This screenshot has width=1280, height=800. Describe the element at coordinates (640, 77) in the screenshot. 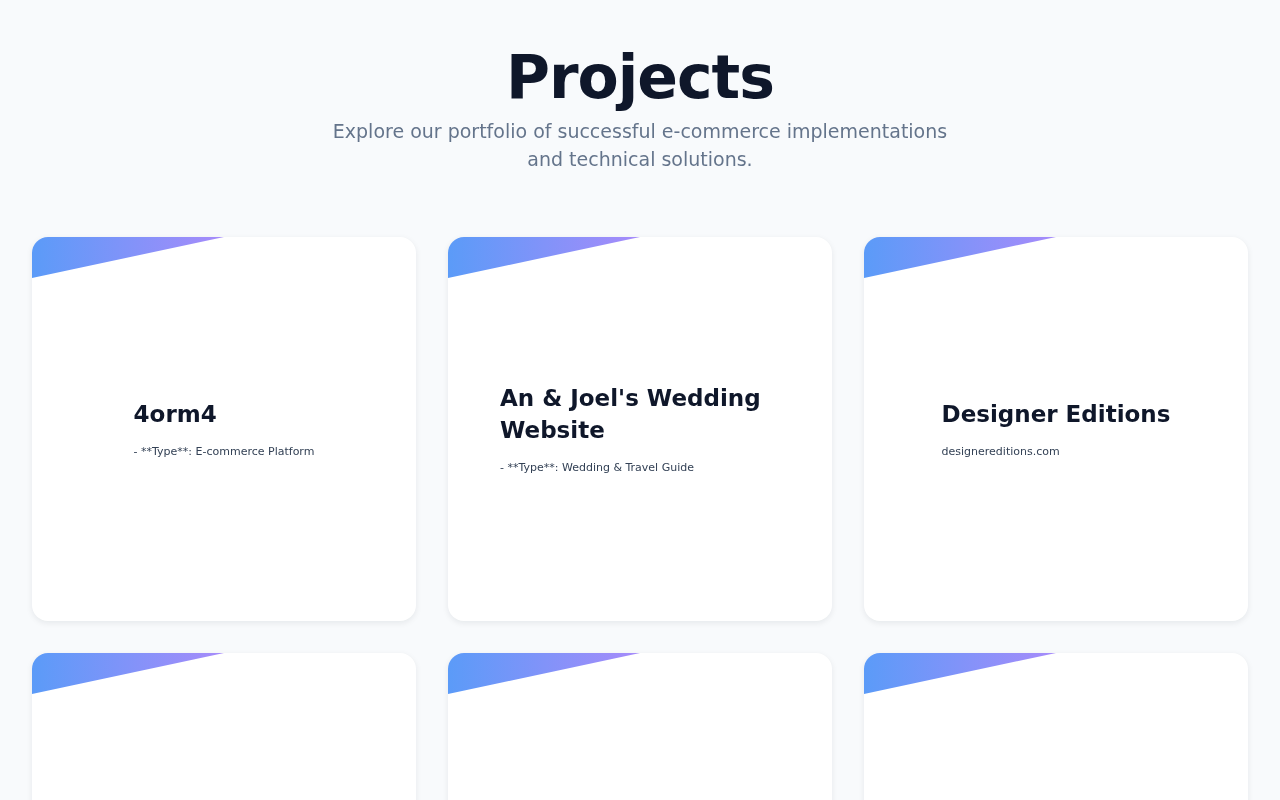

I see `page-title: Projects` at that location.